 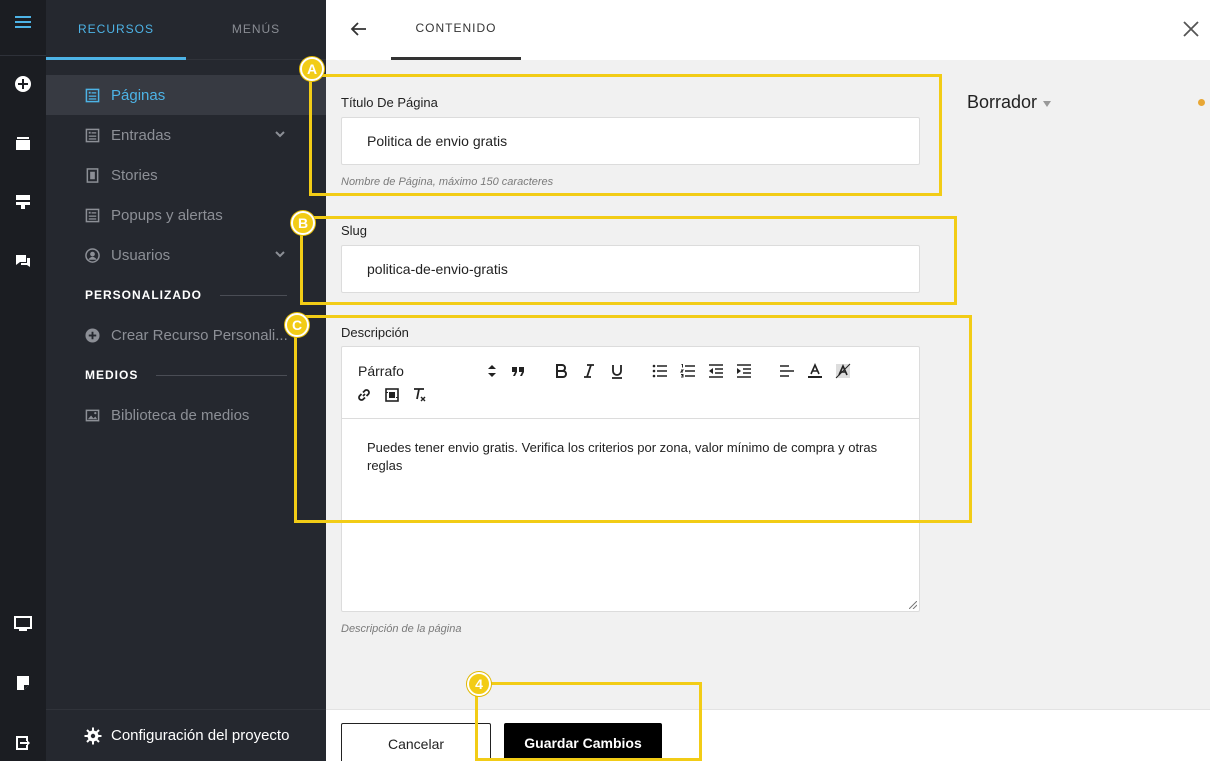 What do you see at coordinates (144, 295) in the screenshot?
I see `section-title: PERSONALIZADO` at bounding box center [144, 295].